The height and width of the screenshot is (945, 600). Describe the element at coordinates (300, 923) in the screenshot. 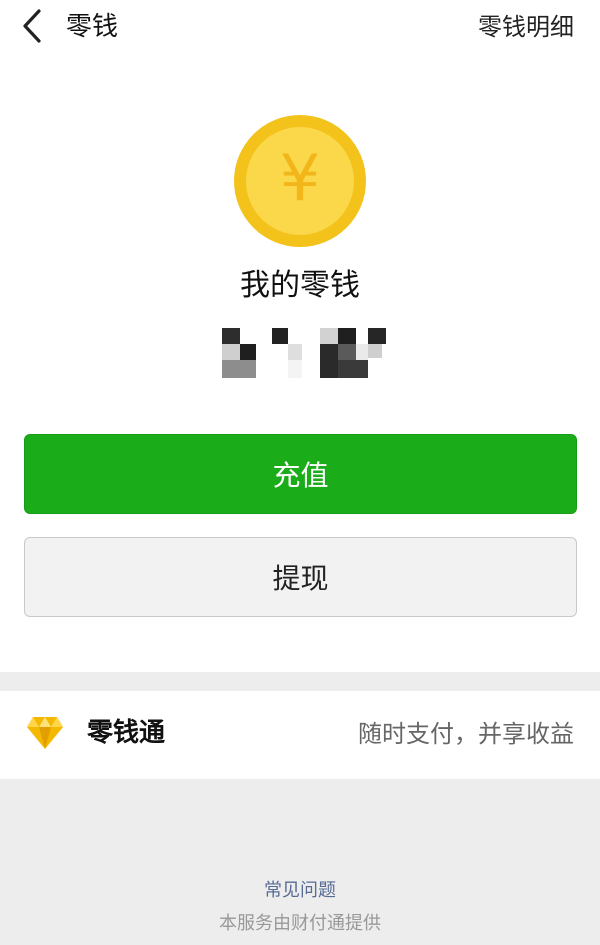

I see `provider-text: 本服务由财付通提供` at that location.